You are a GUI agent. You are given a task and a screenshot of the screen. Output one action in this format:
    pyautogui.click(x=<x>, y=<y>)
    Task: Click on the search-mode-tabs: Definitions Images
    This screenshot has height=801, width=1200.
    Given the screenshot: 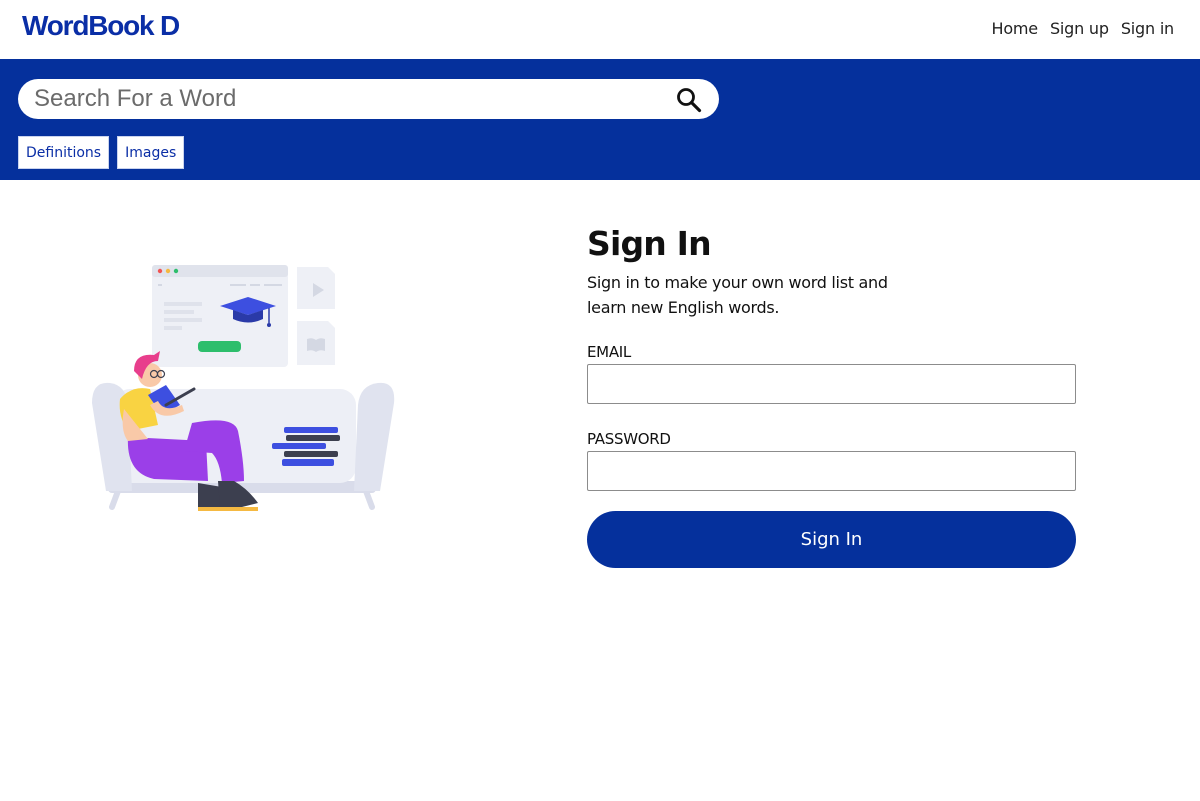 What is the action you would take?
    pyautogui.click(x=101, y=152)
    